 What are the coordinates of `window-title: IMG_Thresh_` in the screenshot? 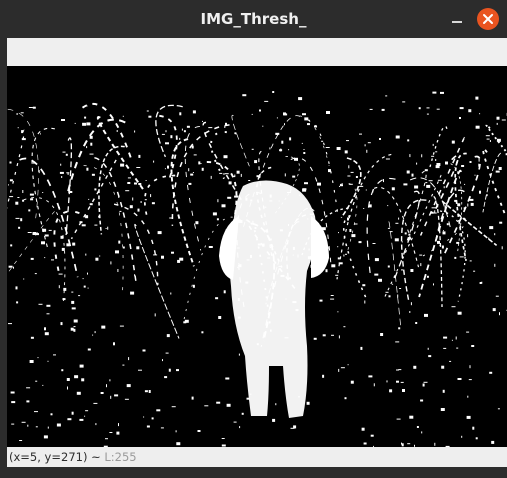 It's located at (253, 19).